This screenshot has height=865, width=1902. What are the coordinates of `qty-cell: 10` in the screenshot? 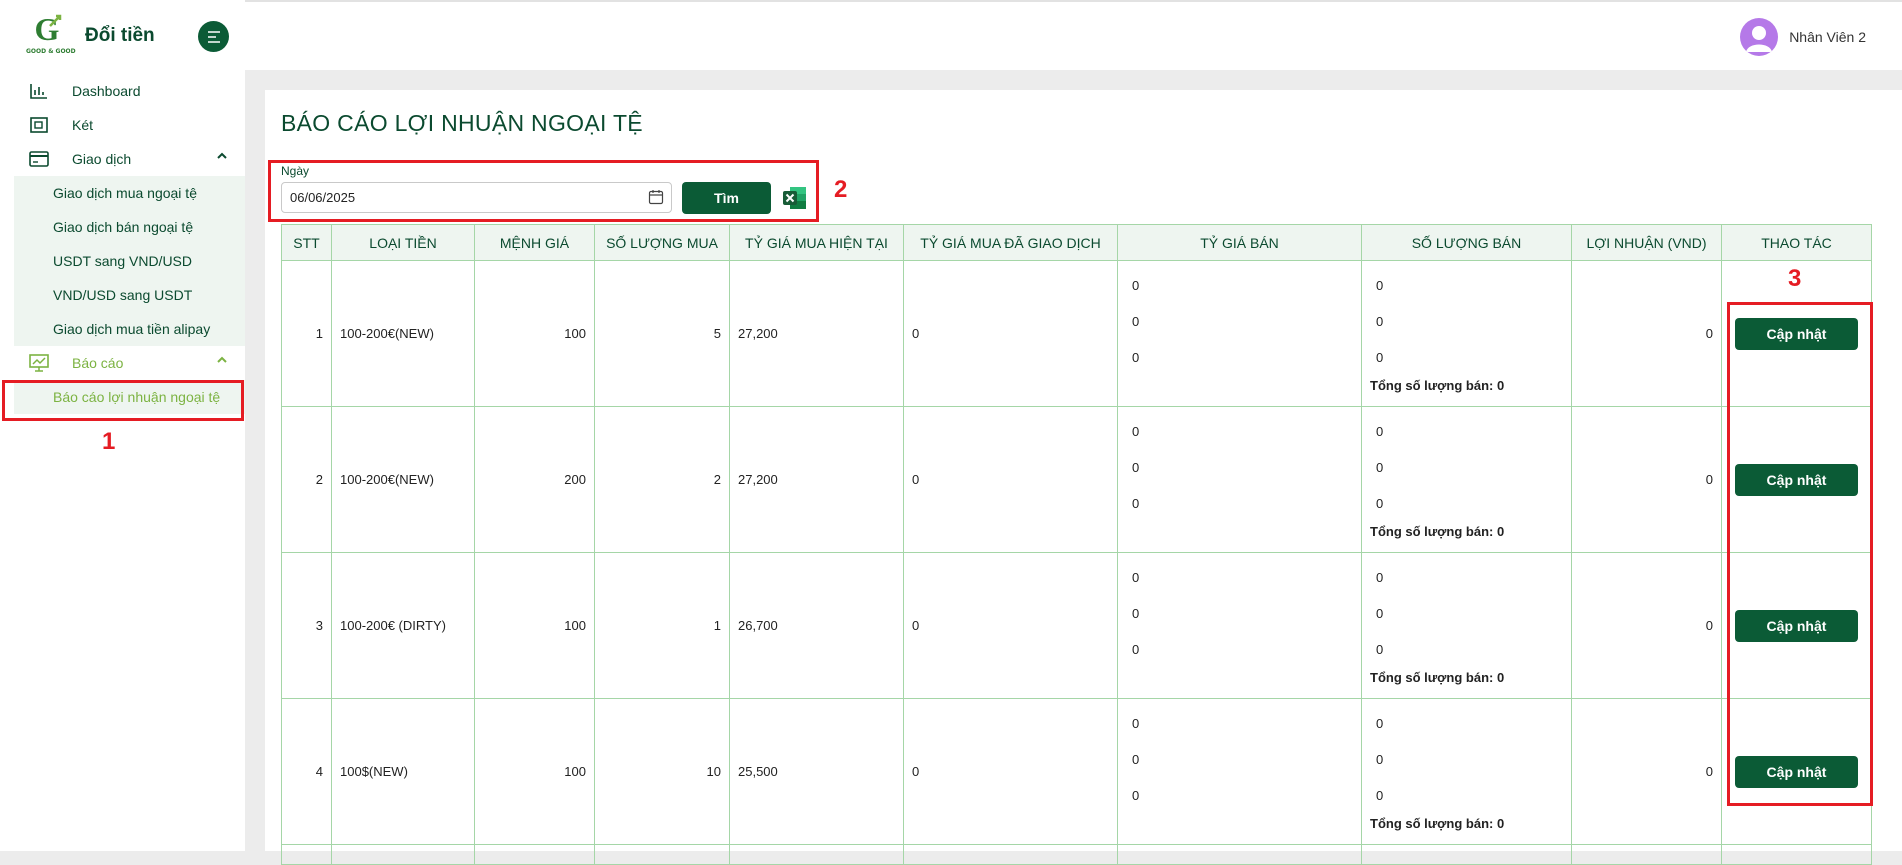 It's located at (662, 771).